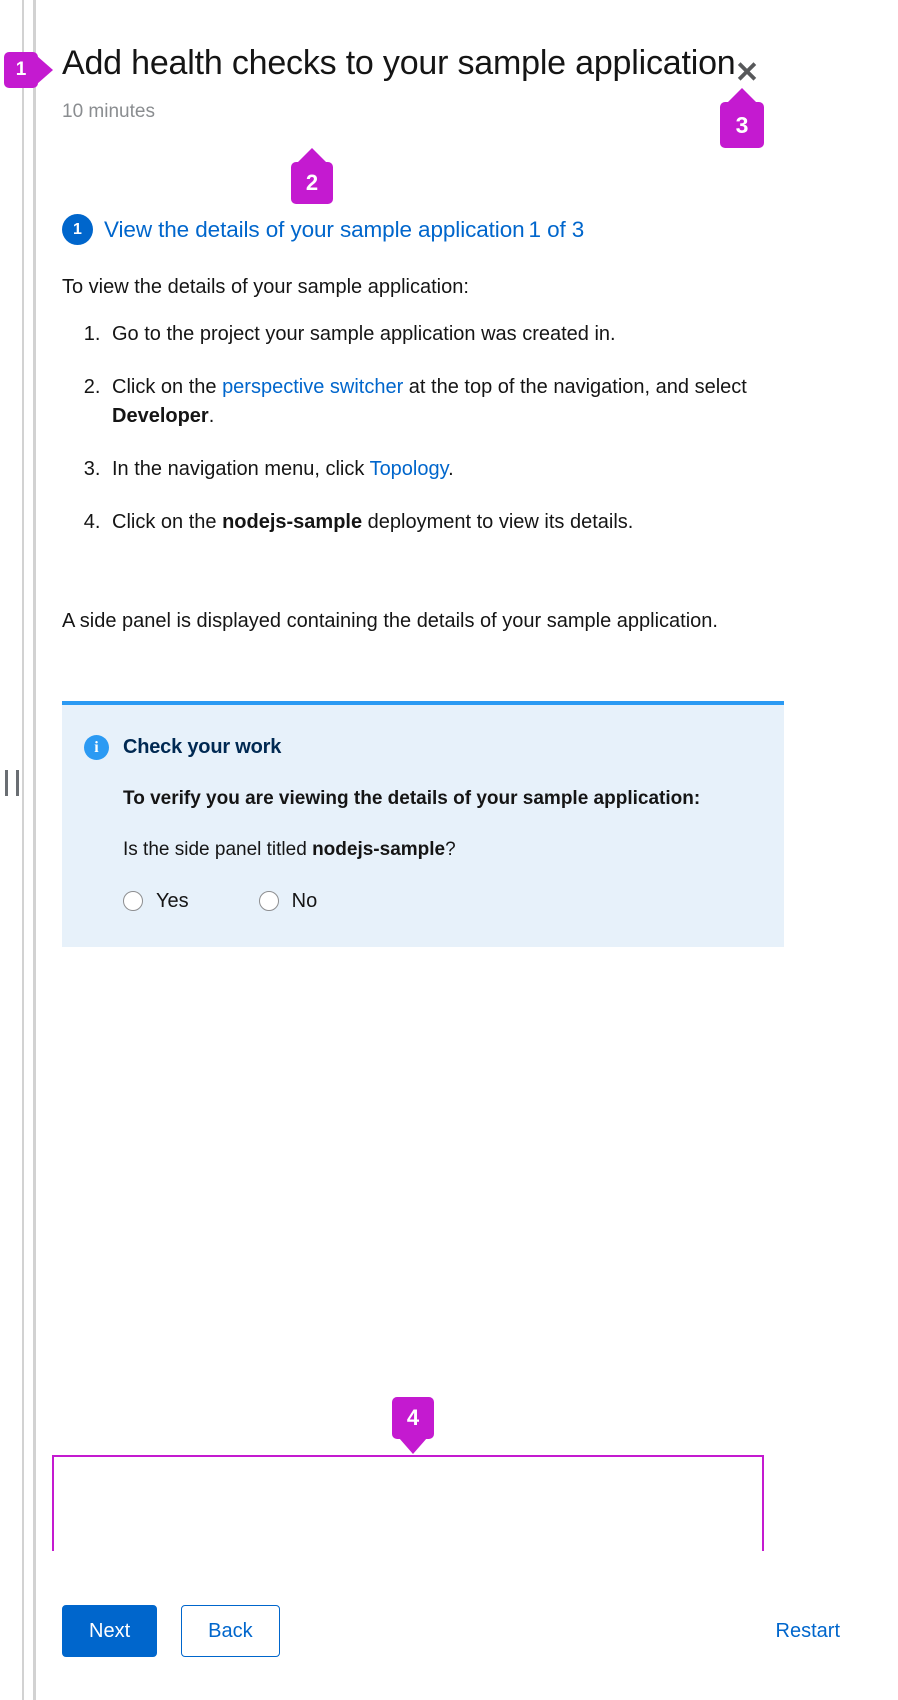 This screenshot has width=898, height=1700. What do you see at coordinates (312, 183) in the screenshot?
I see `annotation-marker-2: 2` at bounding box center [312, 183].